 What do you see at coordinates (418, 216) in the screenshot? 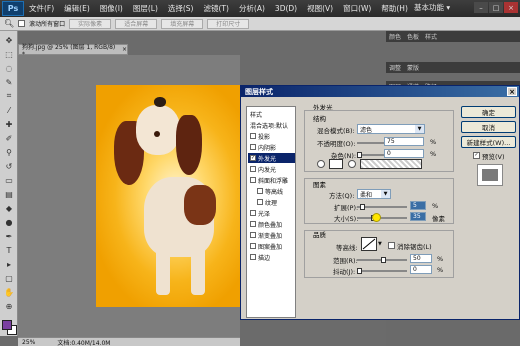
I see `size-input: 35` at bounding box center [418, 216].